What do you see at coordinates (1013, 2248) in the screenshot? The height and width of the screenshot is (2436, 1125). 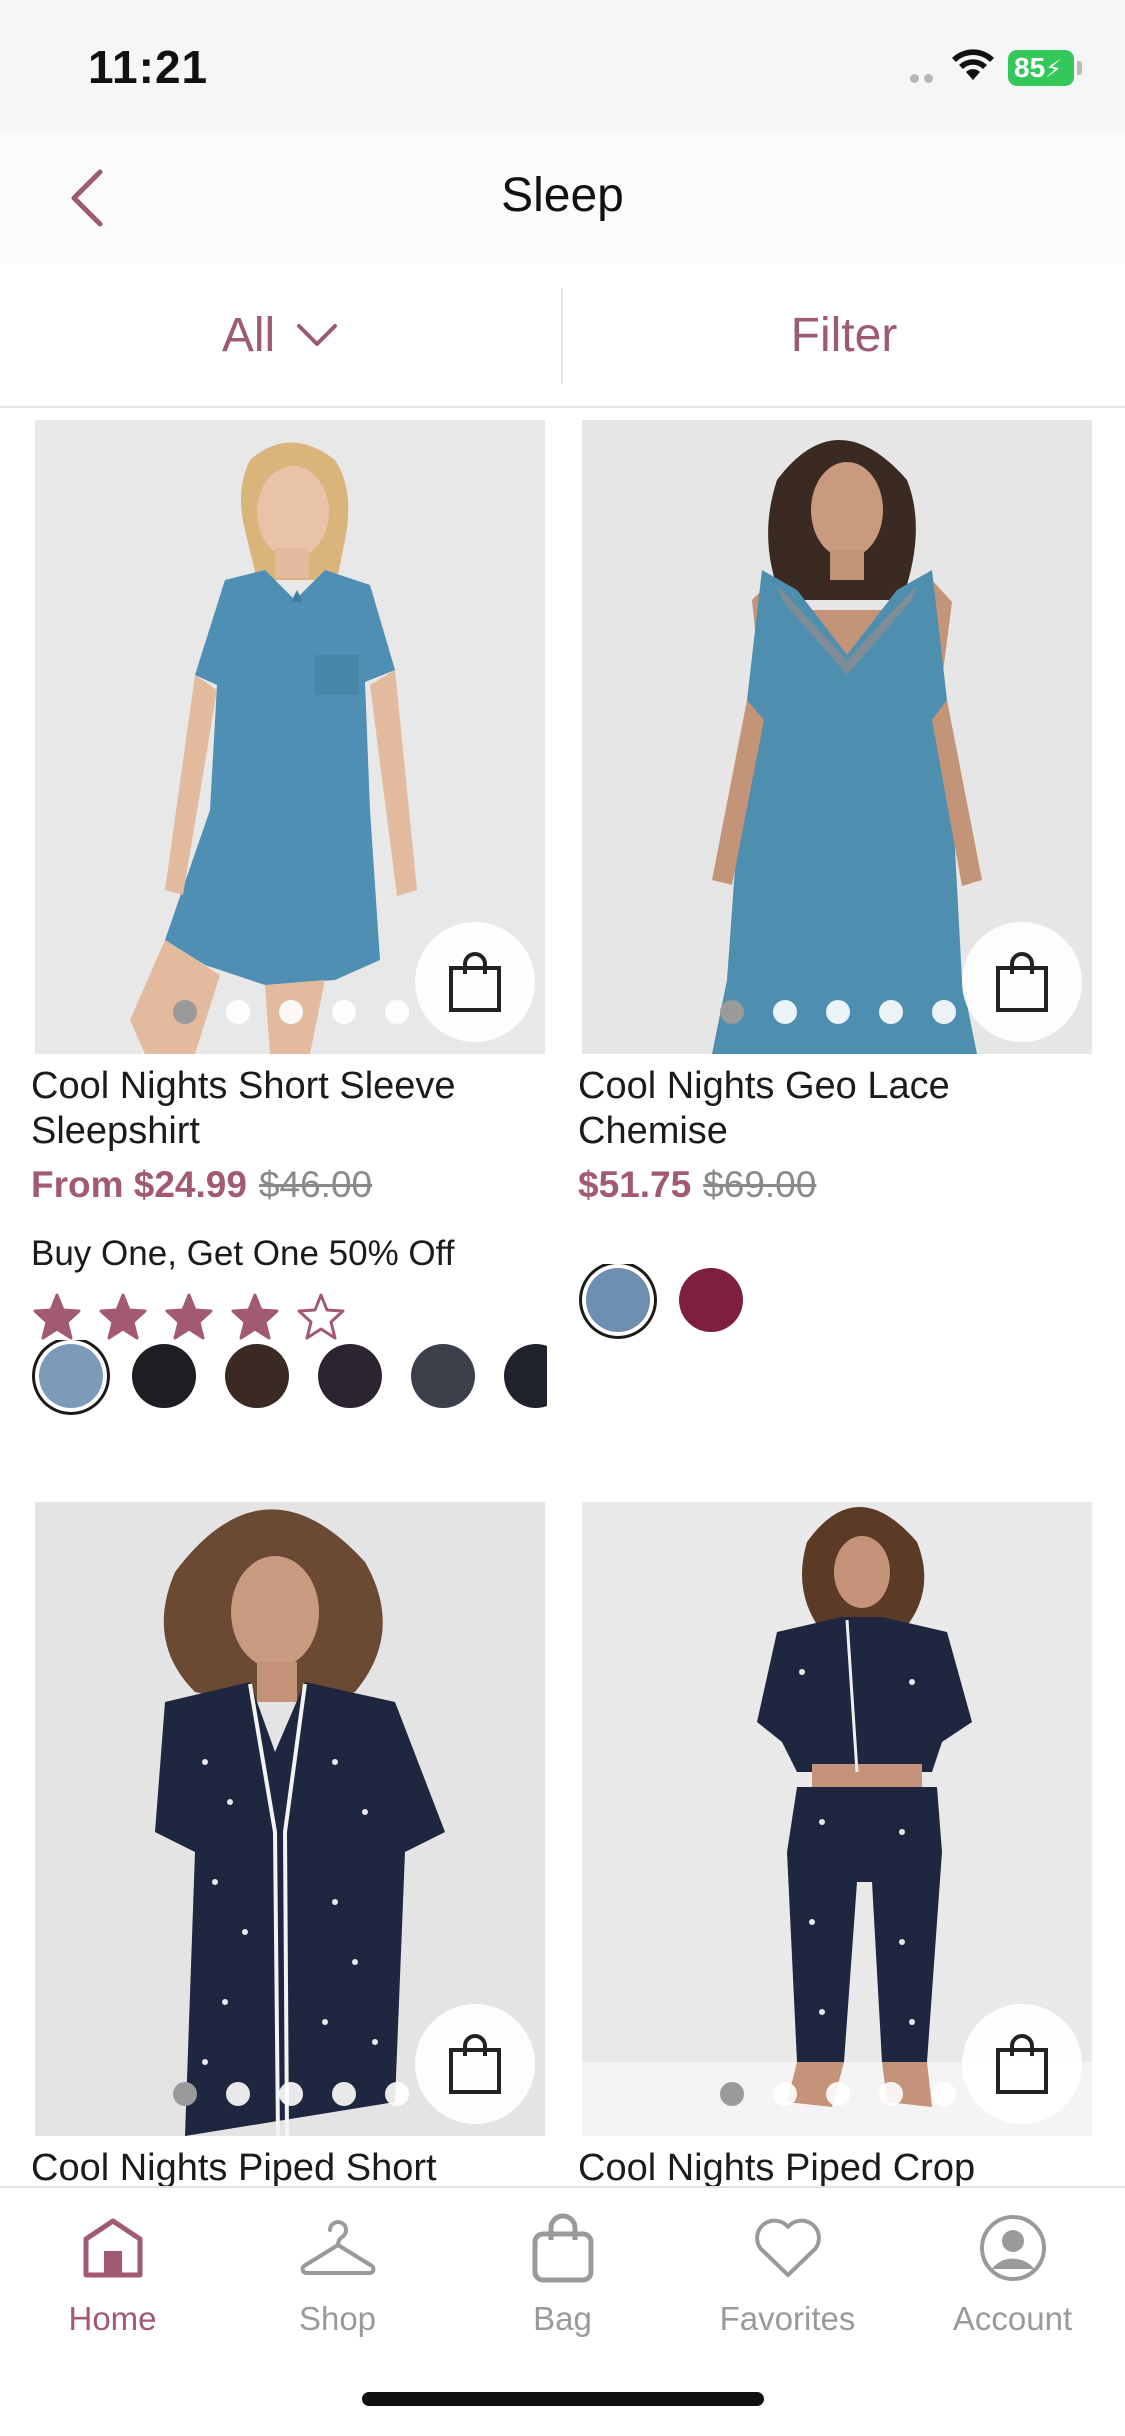 I see `account-icon` at bounding box center [1013, 2248].